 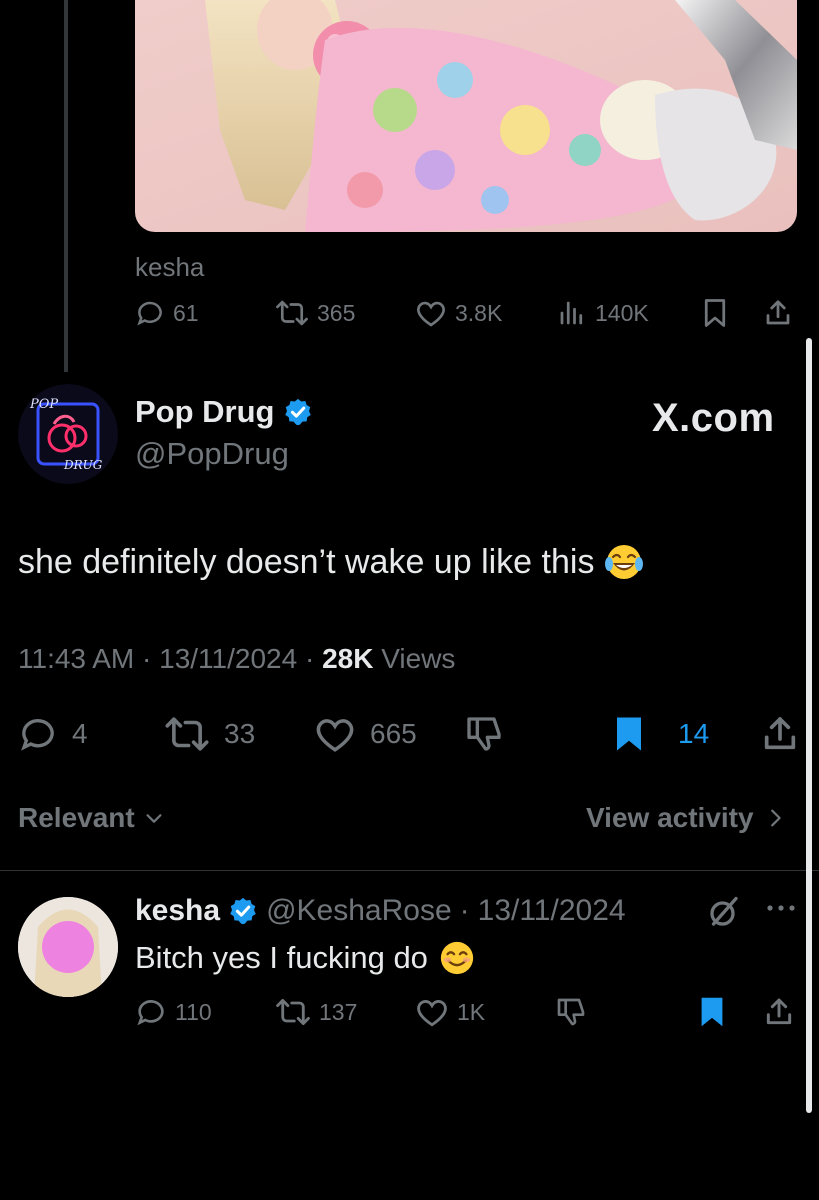 I want to click on reply-button: 4, so click(x=53, y=734).